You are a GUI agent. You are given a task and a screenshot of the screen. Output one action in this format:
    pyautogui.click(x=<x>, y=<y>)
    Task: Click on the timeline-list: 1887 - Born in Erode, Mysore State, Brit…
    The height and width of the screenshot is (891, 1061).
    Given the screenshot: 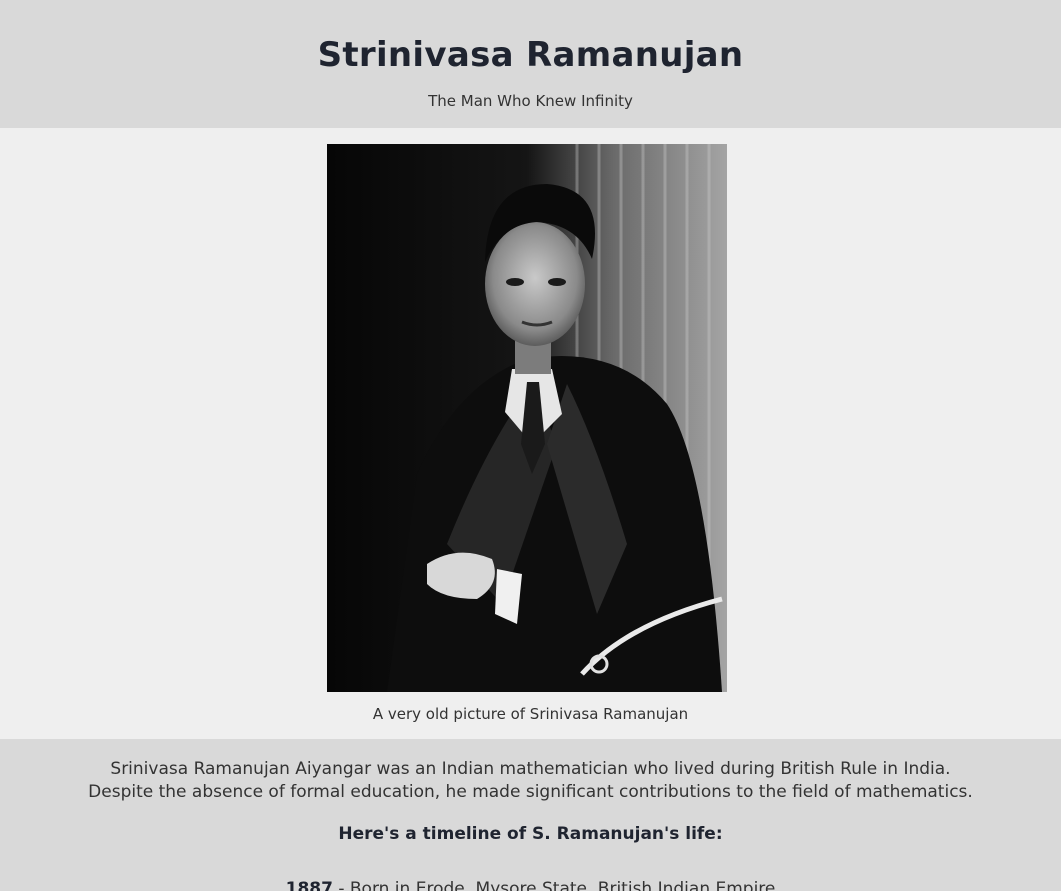 What is the action you would take?
    pyautogui.click(x=530, y=884)
    